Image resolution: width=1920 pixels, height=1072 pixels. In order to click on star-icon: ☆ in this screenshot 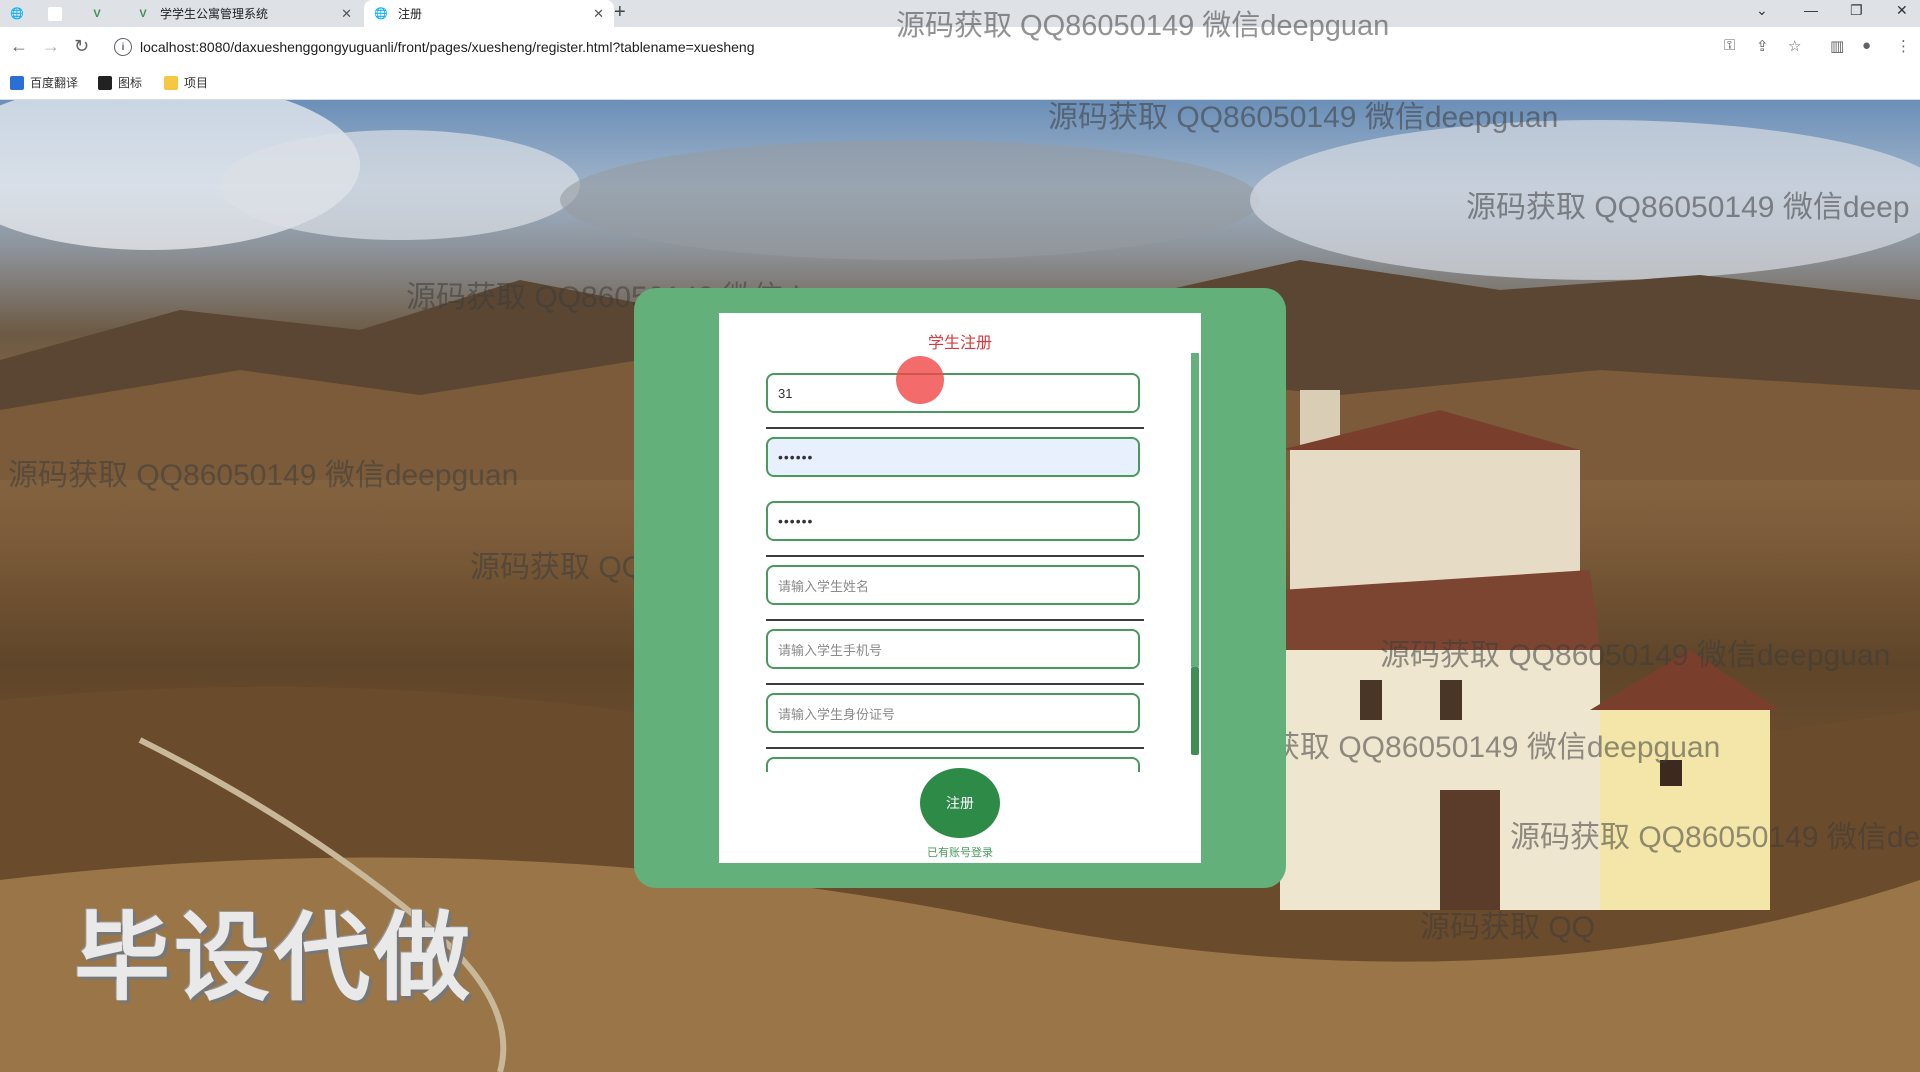, I will do `click(1794, 46)`.